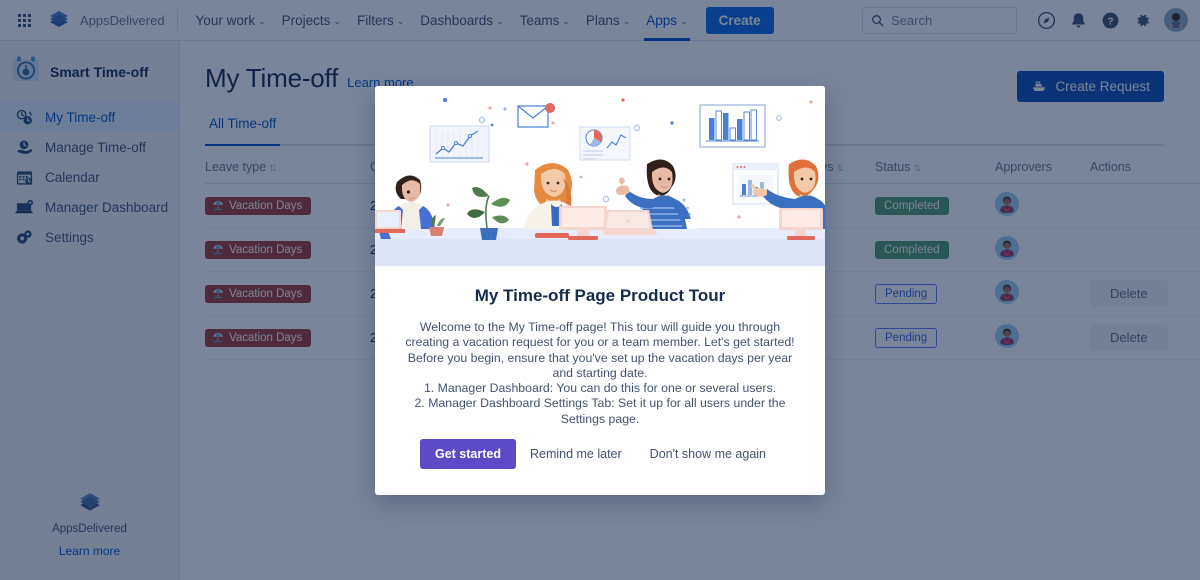 The height and width of the screenshot is (580, 1200). Describe the element at coordinates (600, 176) in the screenshot. I see `office-team-analytics-illustration` at that location.